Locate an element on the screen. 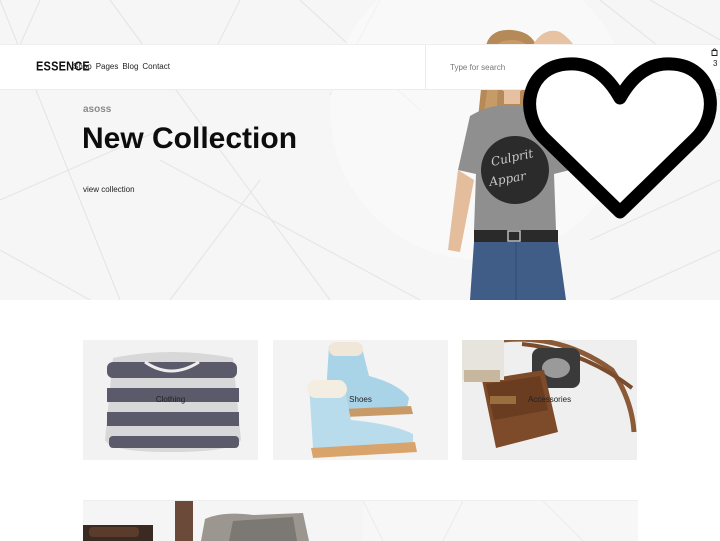 The width and height of the screenshot is (720, 541). category-card-clothing: Clothing is located at coordinates (170, 400).